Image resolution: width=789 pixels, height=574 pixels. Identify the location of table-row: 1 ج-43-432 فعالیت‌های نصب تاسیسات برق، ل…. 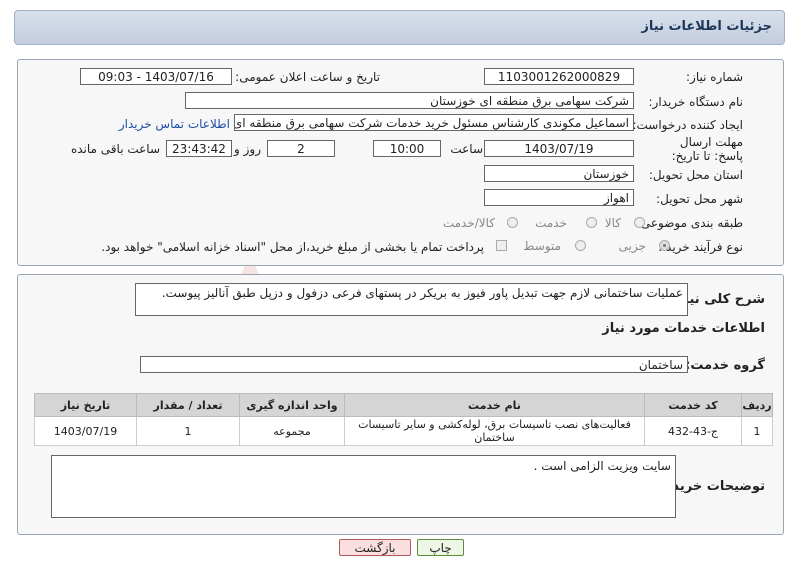
(403, 431).